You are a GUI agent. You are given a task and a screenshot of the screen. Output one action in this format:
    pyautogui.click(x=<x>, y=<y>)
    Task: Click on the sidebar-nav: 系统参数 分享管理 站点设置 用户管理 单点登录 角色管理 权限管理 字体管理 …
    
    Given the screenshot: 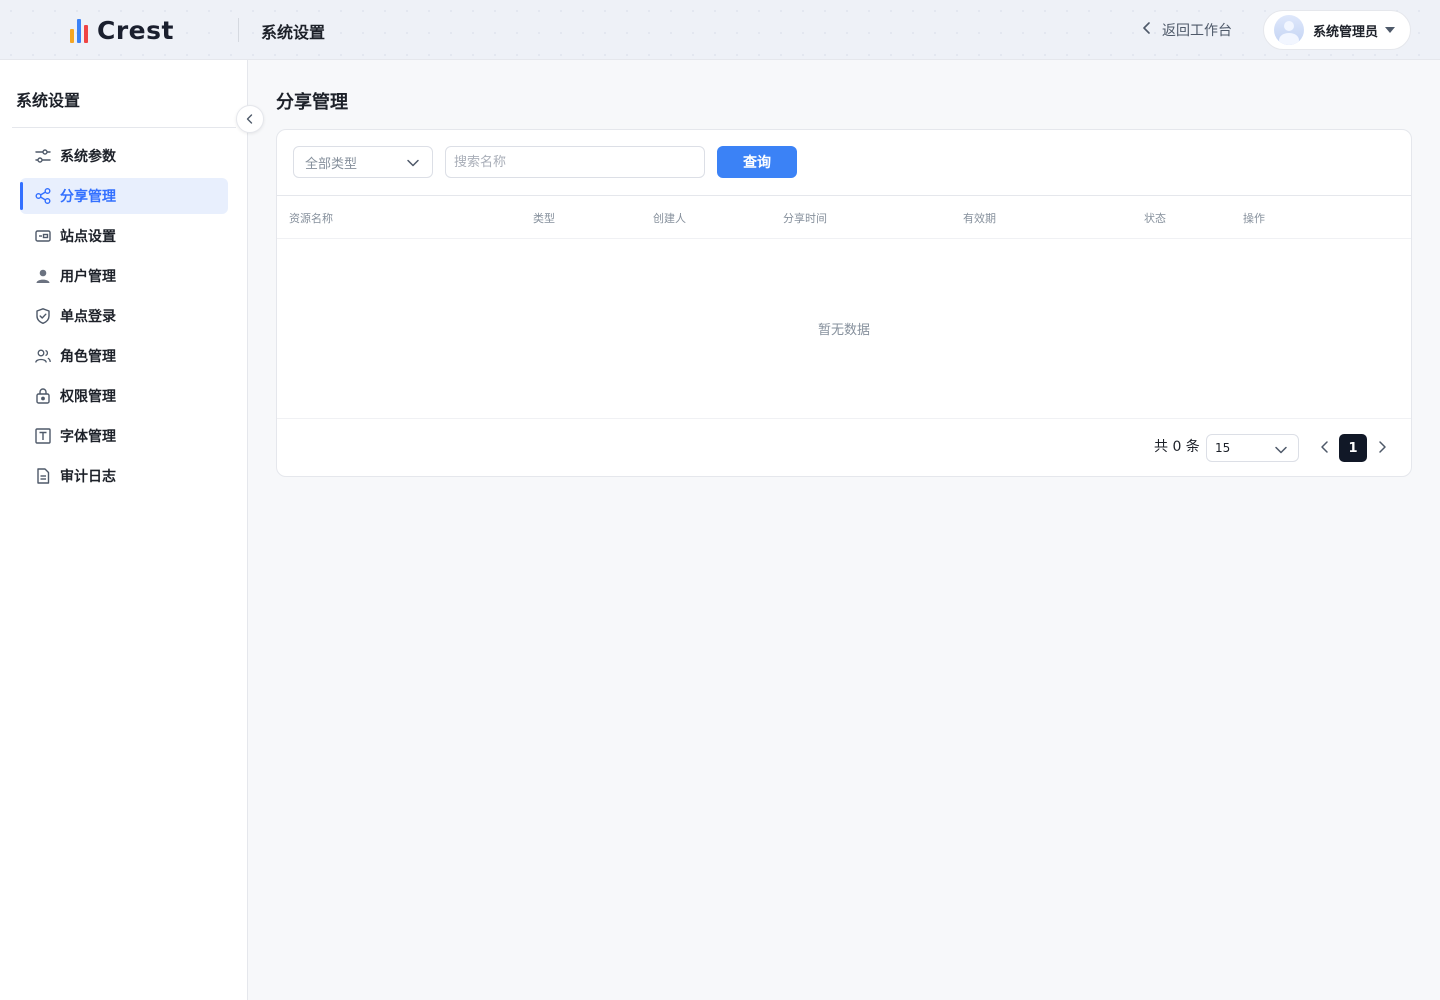 What is the action you would take?
    pyautogui.click(x=124, y=318)
    